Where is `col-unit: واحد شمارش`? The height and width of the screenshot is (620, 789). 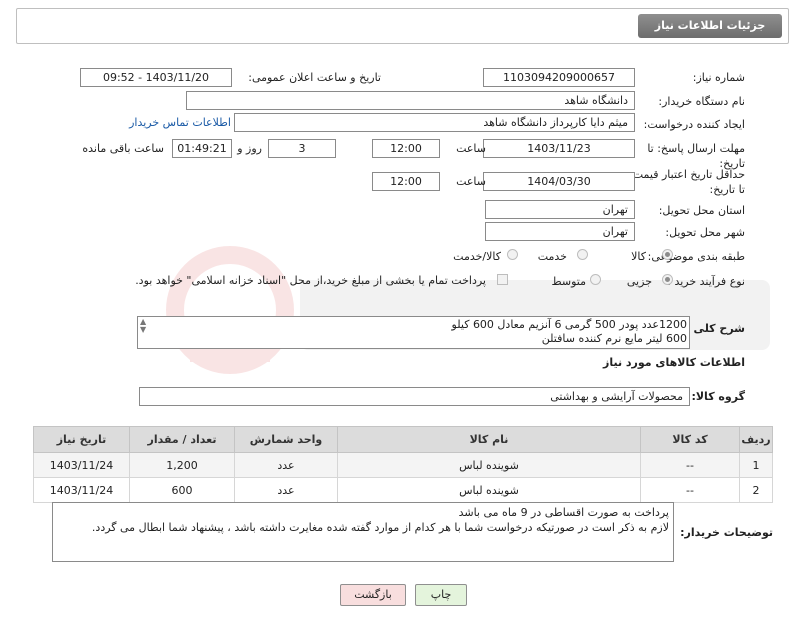 col-unit: واحد شمارش is located at coordinates (286, 439).